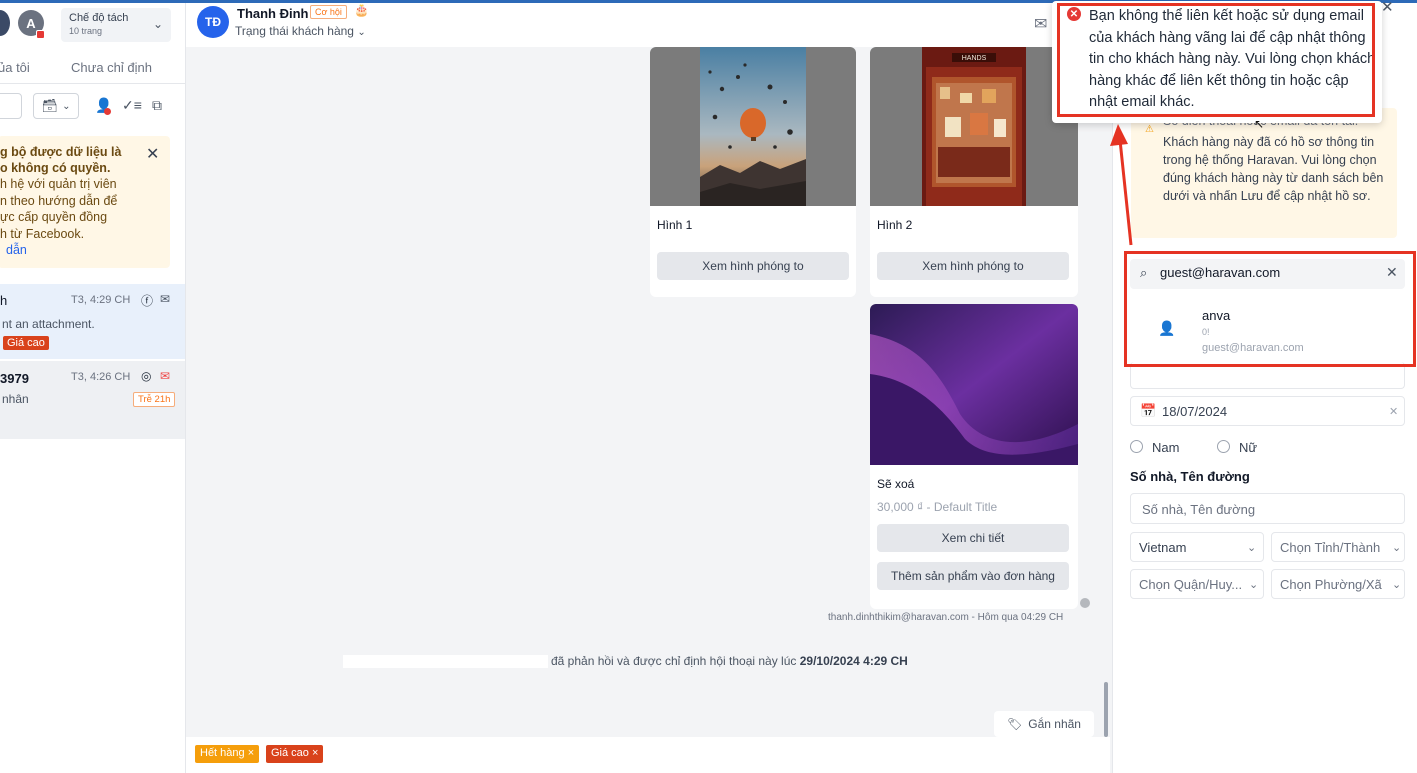 The width and height of the screenshot is (1417, 773). I want to click on province-select: Chọn Tỉnh/Thành ⌄, so click(1338, 547).